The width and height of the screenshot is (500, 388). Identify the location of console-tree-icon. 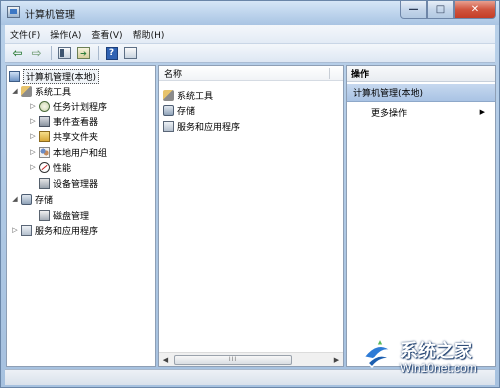
(64, 53).